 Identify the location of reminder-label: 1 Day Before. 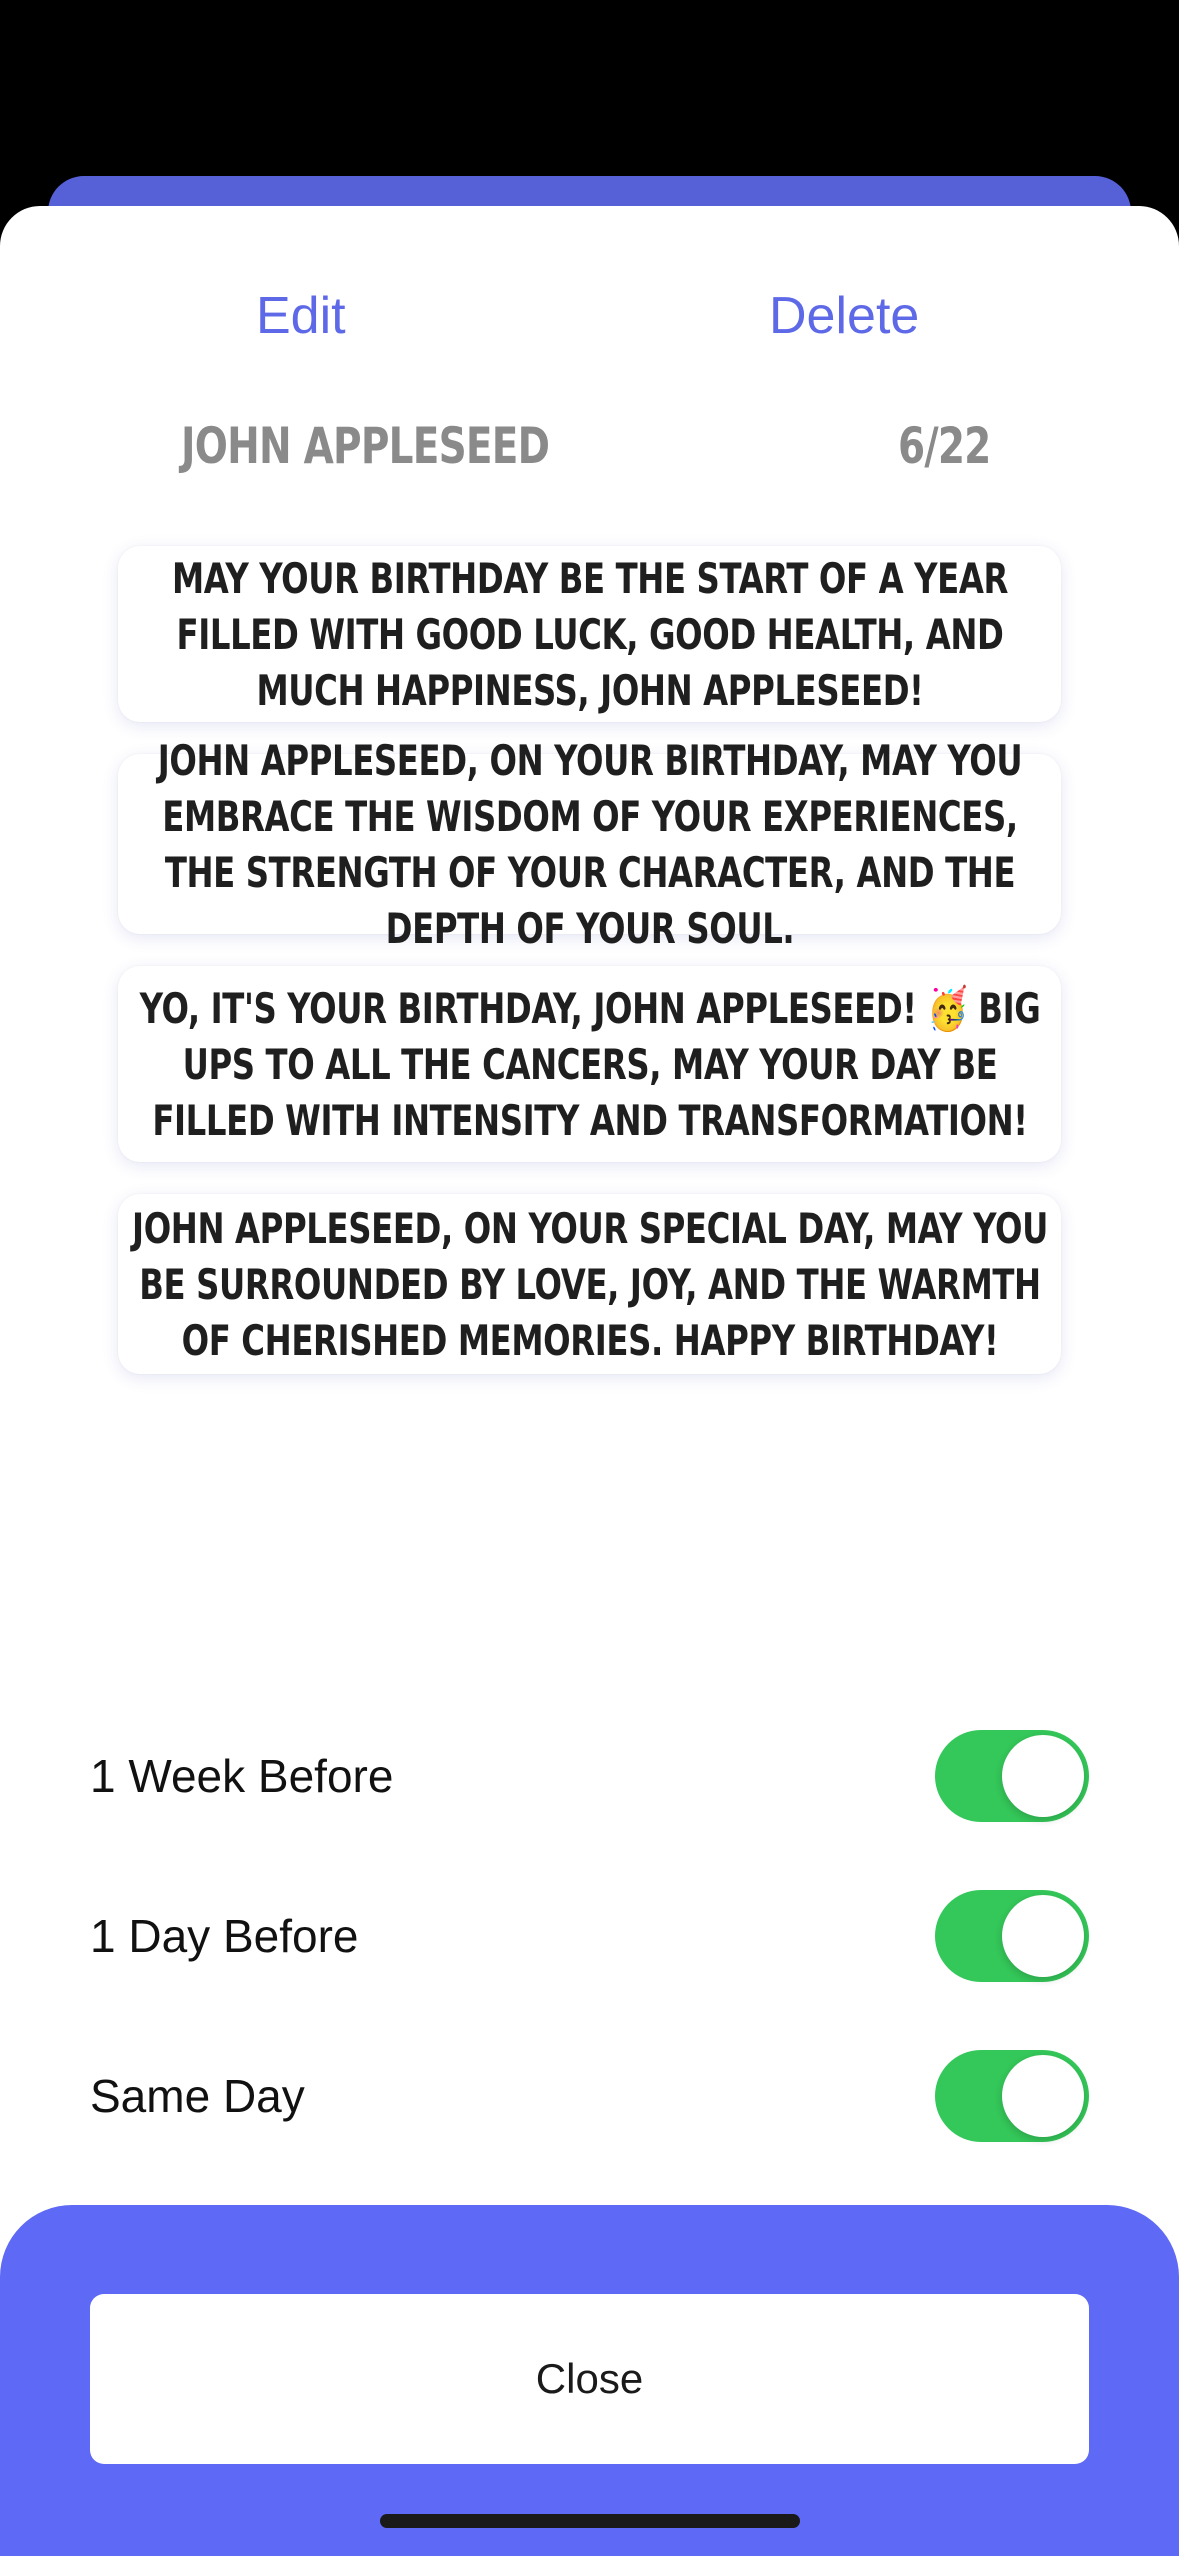
(224, 1936).